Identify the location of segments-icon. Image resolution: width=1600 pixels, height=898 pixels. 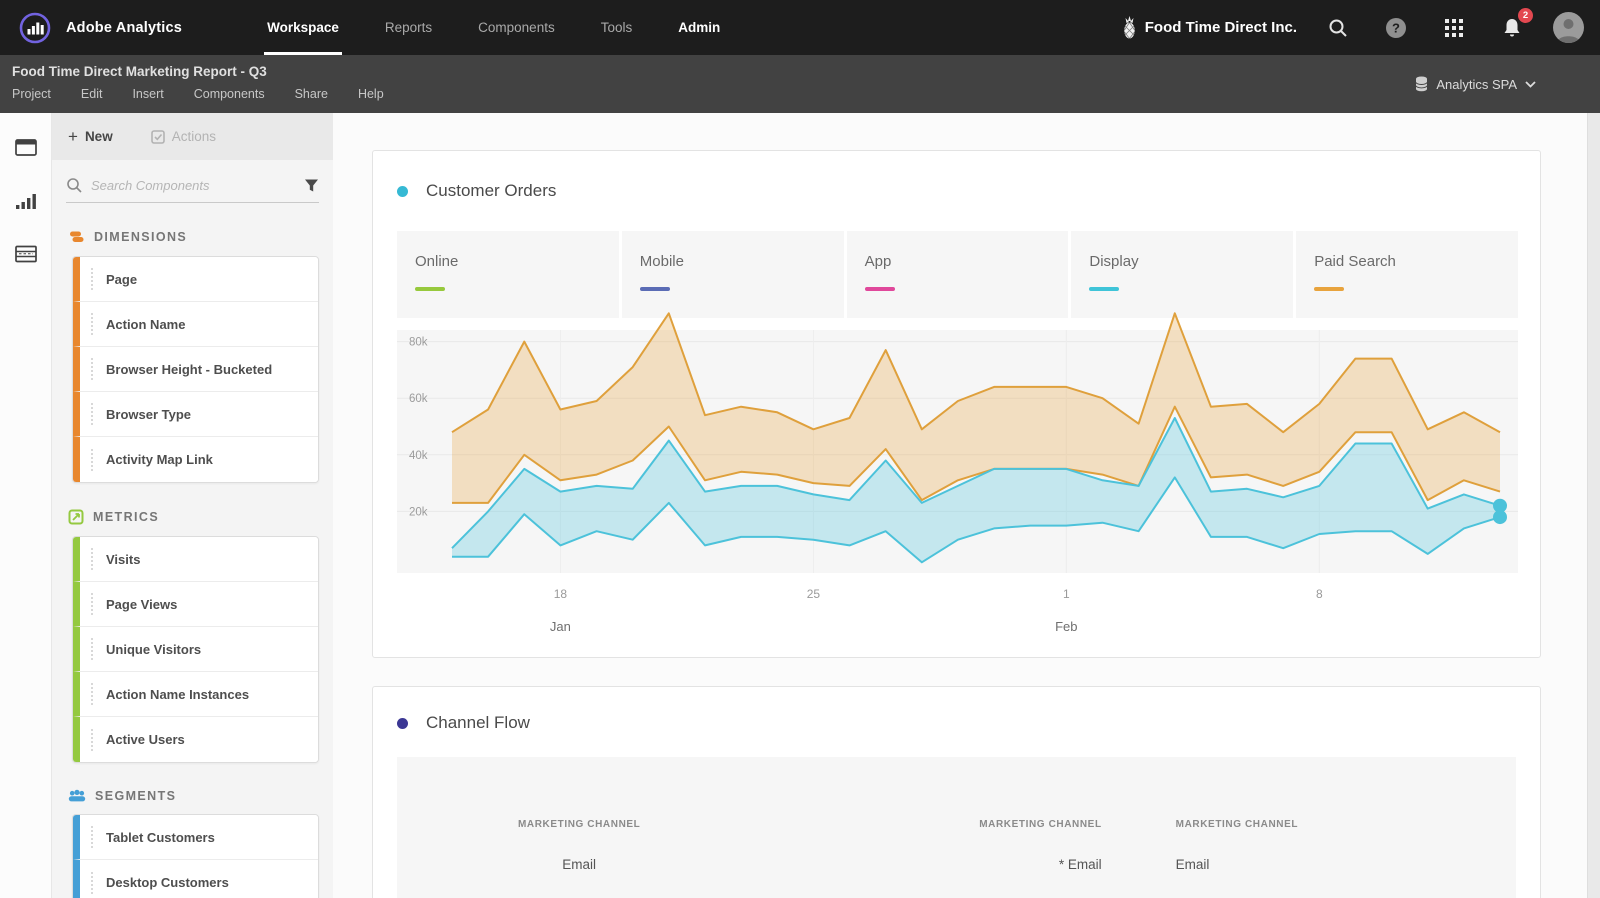
(77, 795).